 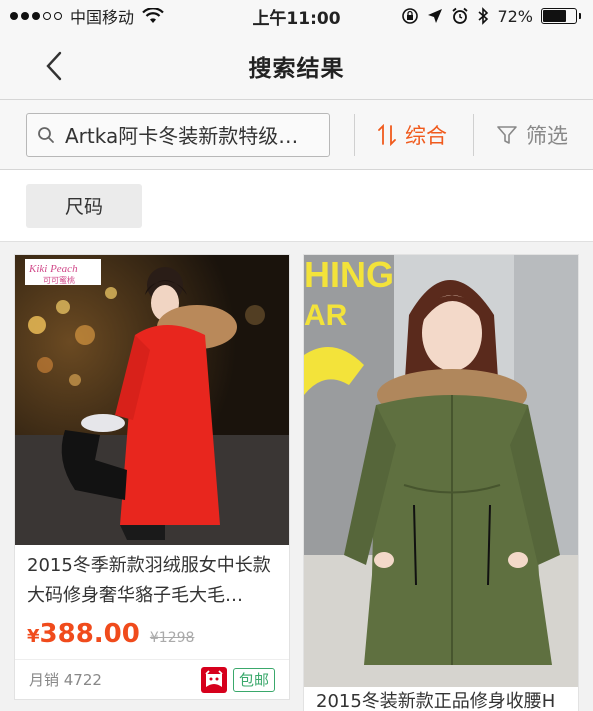 What do you see at coordinates (296, 206) in the screenshot?
I see `filter-chip-row: 尺码` at bounding box center [296, 206].